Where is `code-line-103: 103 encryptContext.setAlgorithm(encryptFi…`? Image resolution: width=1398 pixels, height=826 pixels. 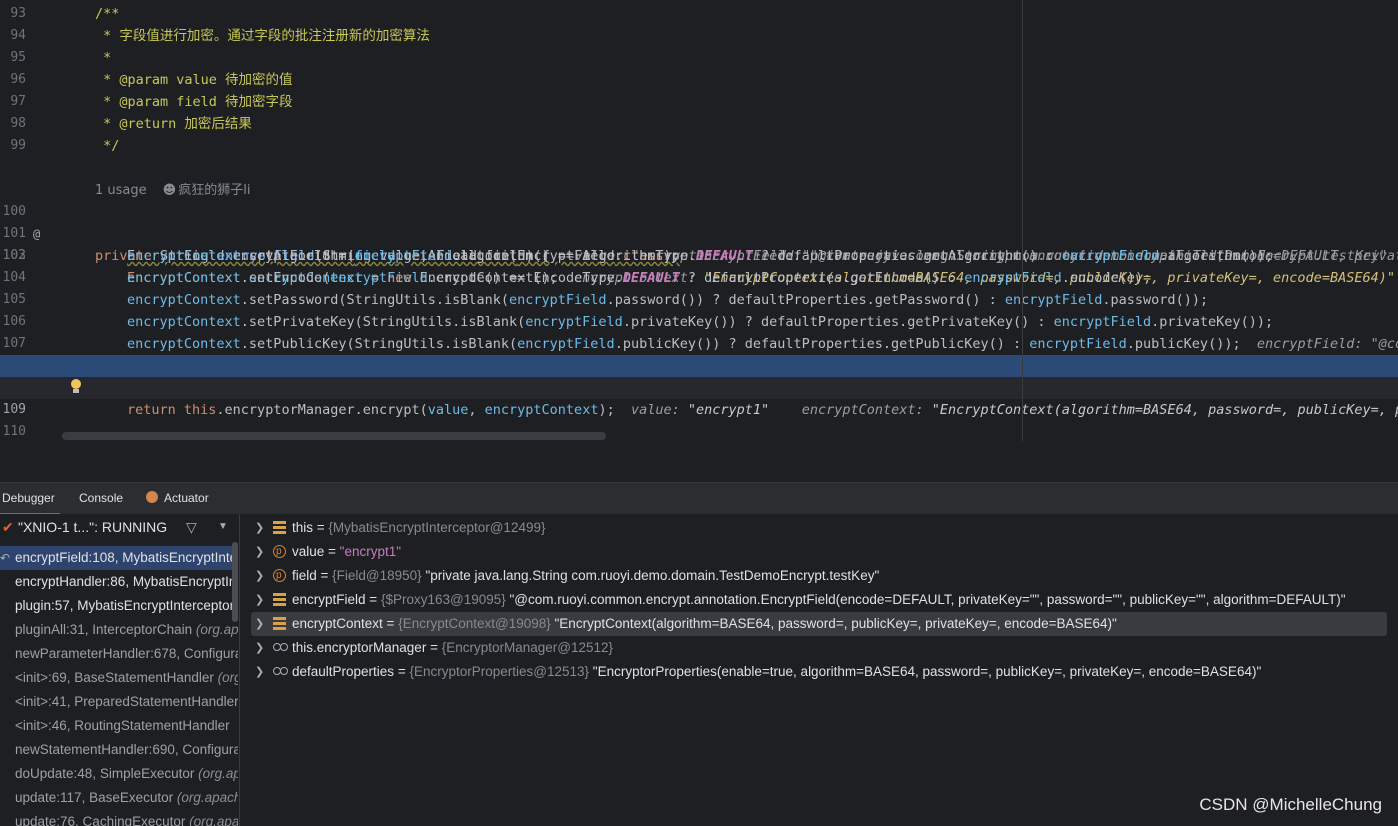
code-line-103: 103 encryptContext.setAlgorithm(encryptFi… is located at coordinates (699, 256).